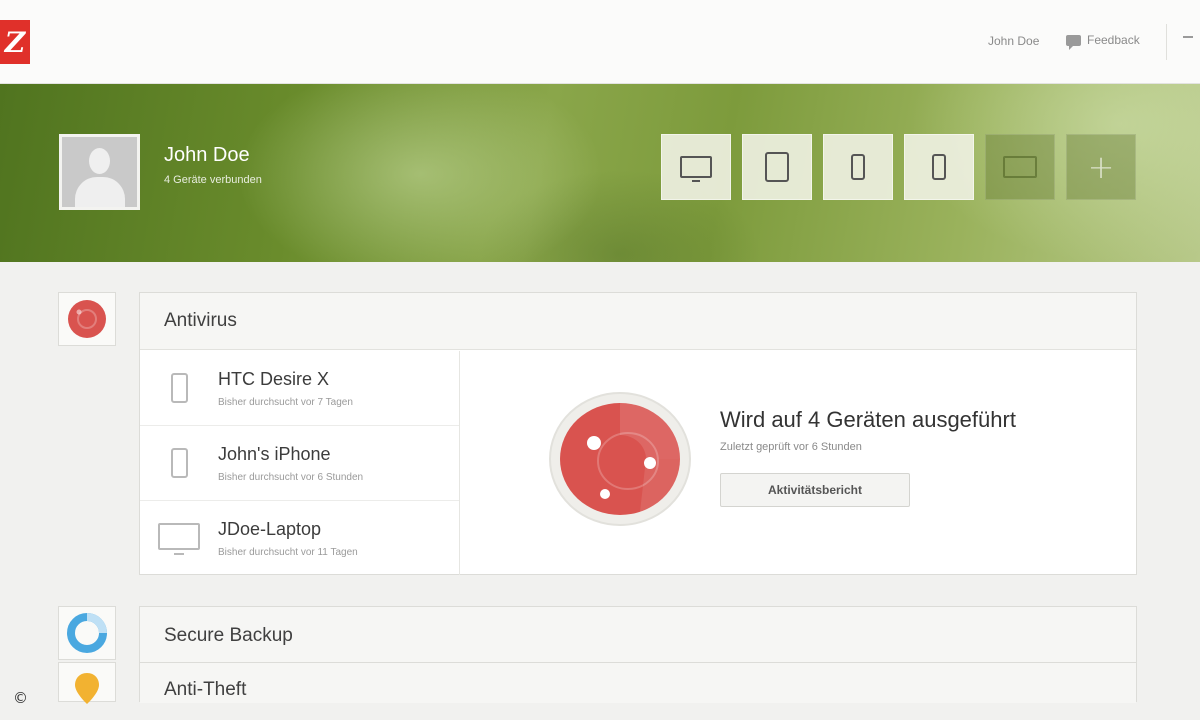  Describe the element at coordinates (228, 635) in the screenshot. I see `secure-backup-title: Secure Backup` at that location.